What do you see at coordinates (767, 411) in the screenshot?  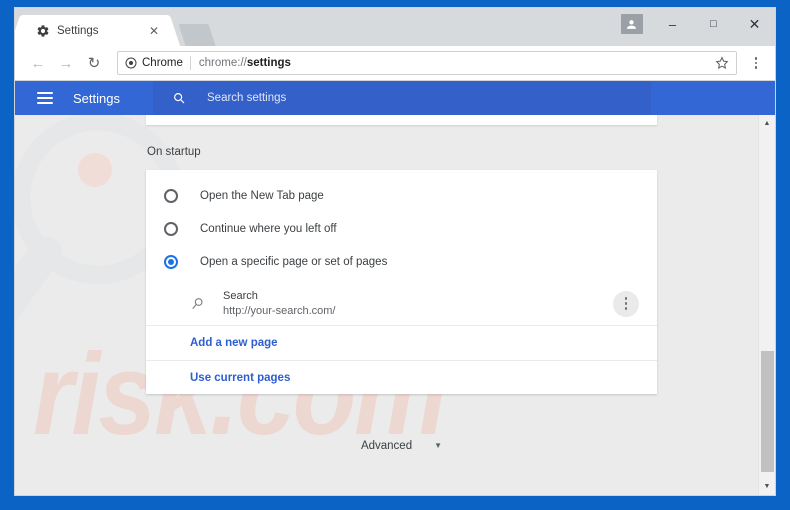 I see `scrollbar-thumb` at bounding box center [767, 411].